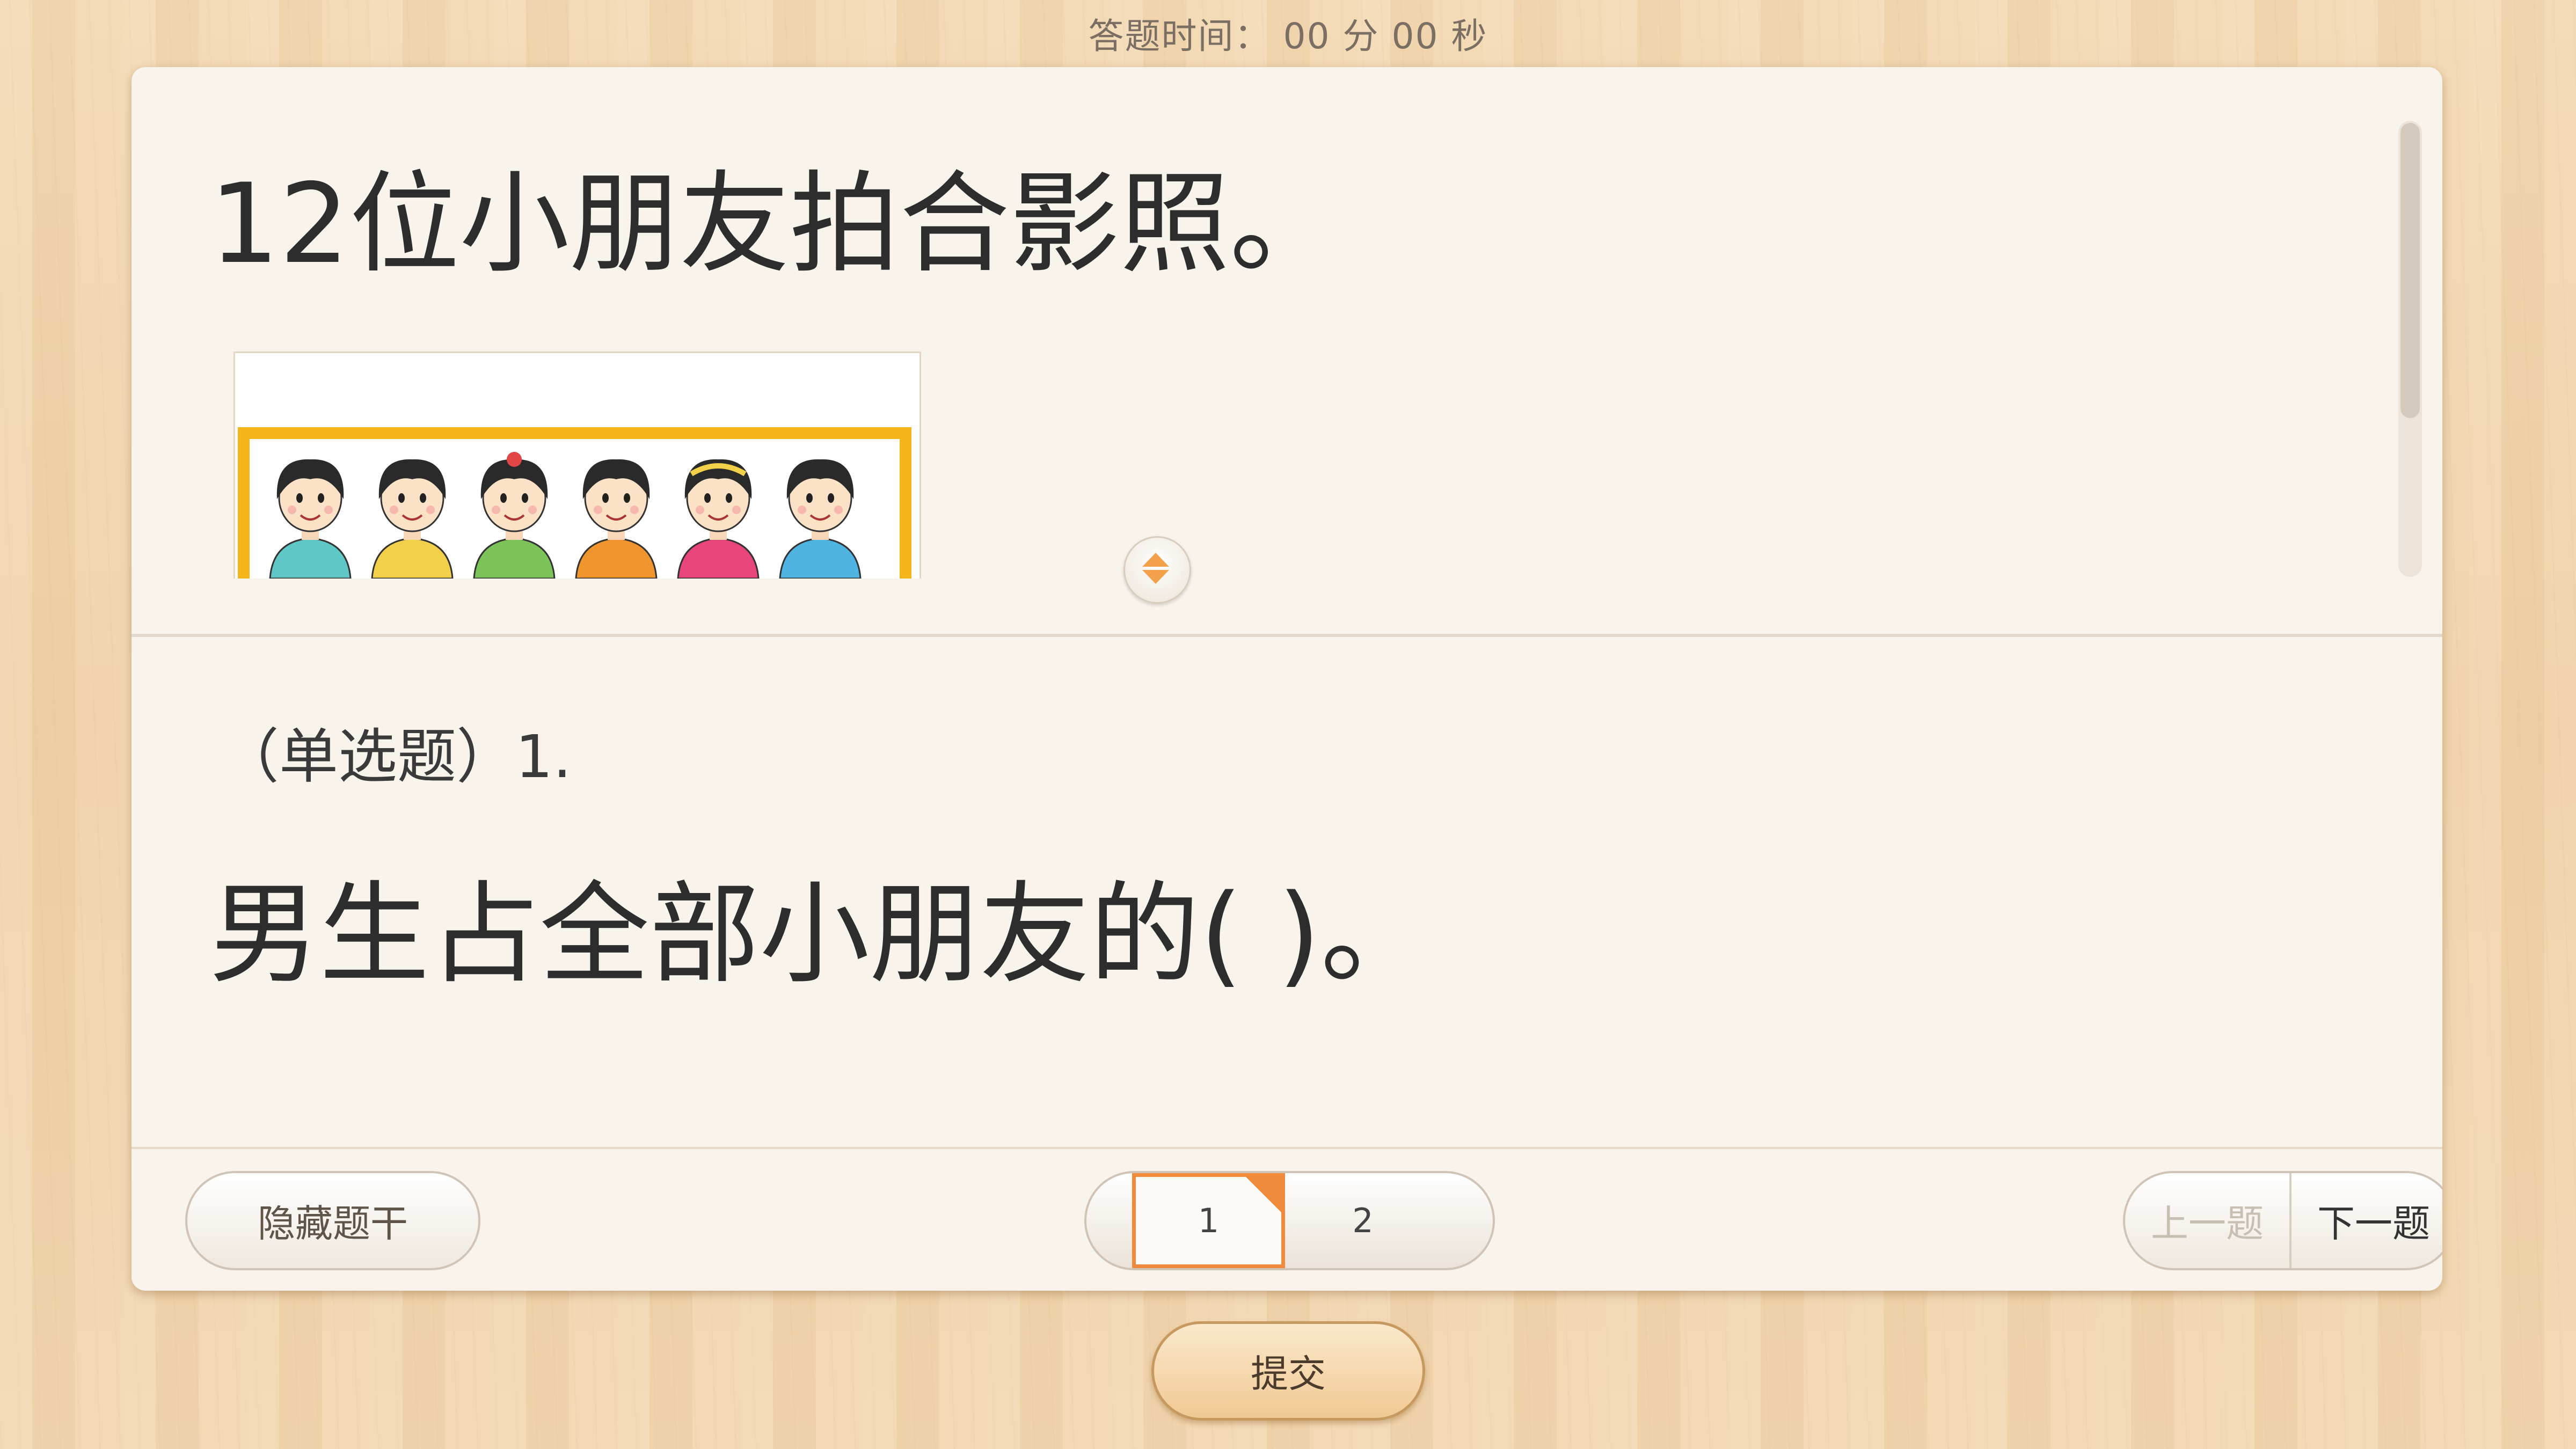 Image resolution: width=2576 pixels, height=1449 pixels. I want to click on pane-splitter, so click(1287, 635).